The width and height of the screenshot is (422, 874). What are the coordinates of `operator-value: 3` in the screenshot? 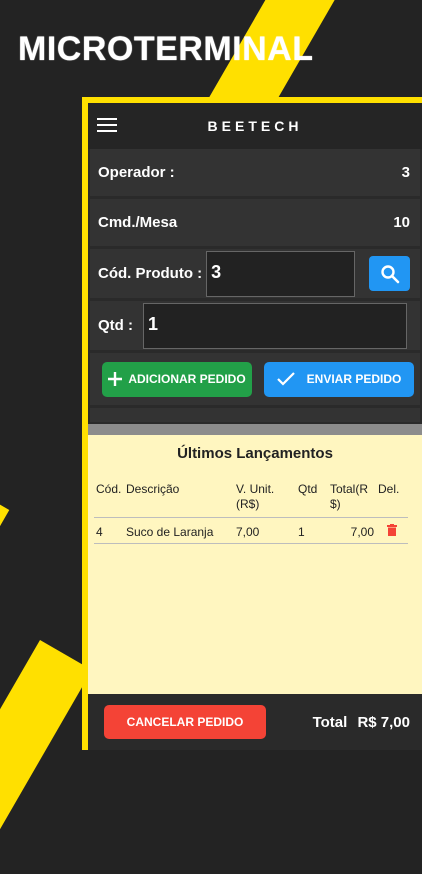 It's located at (405, 172).